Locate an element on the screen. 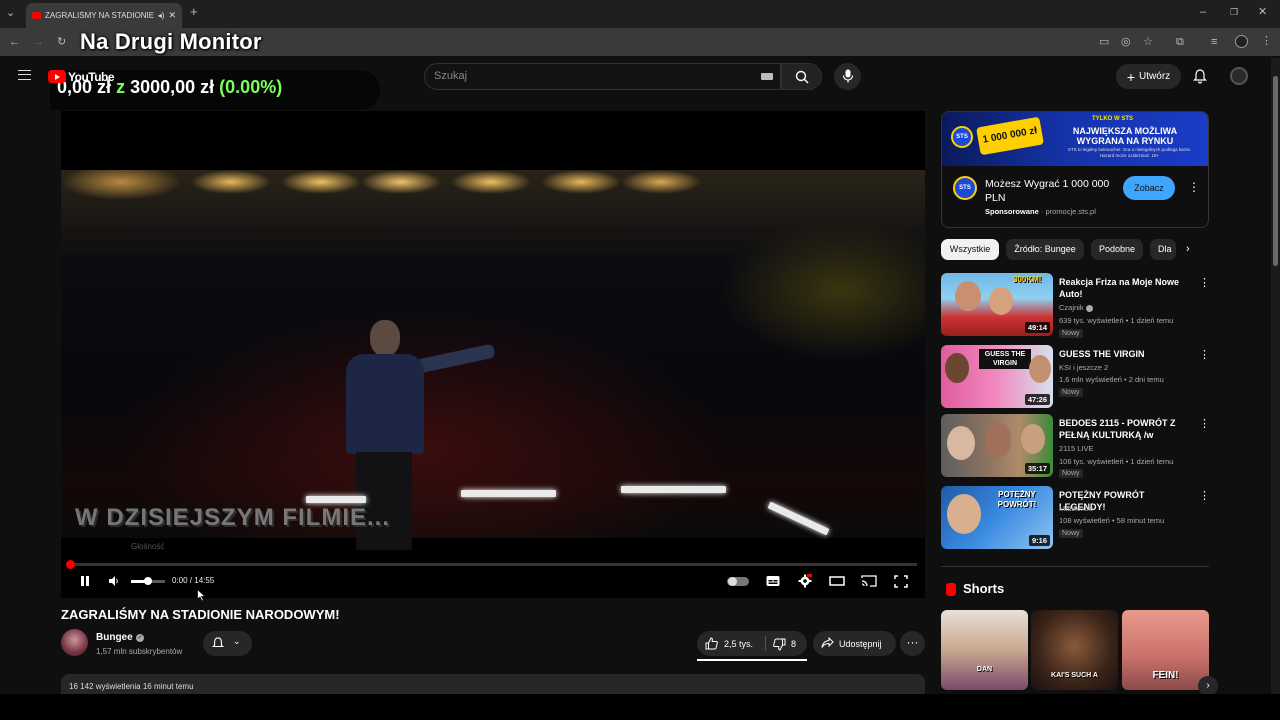  like-ratio-underline is located at coordinates (752, 660).